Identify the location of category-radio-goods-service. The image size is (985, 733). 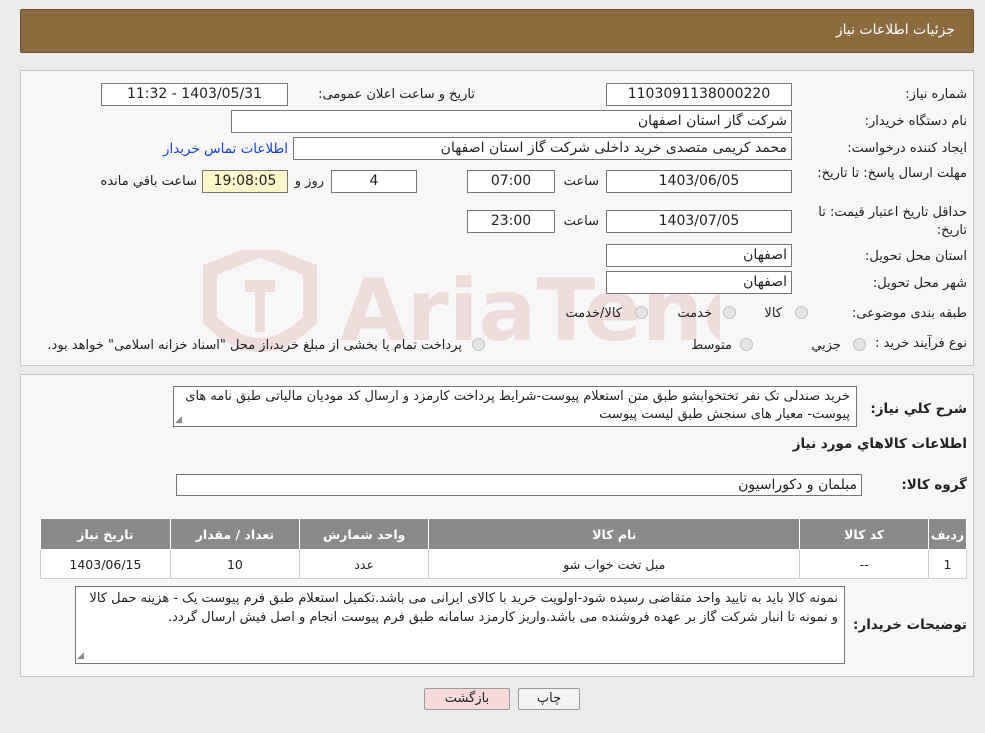
(641, 312).